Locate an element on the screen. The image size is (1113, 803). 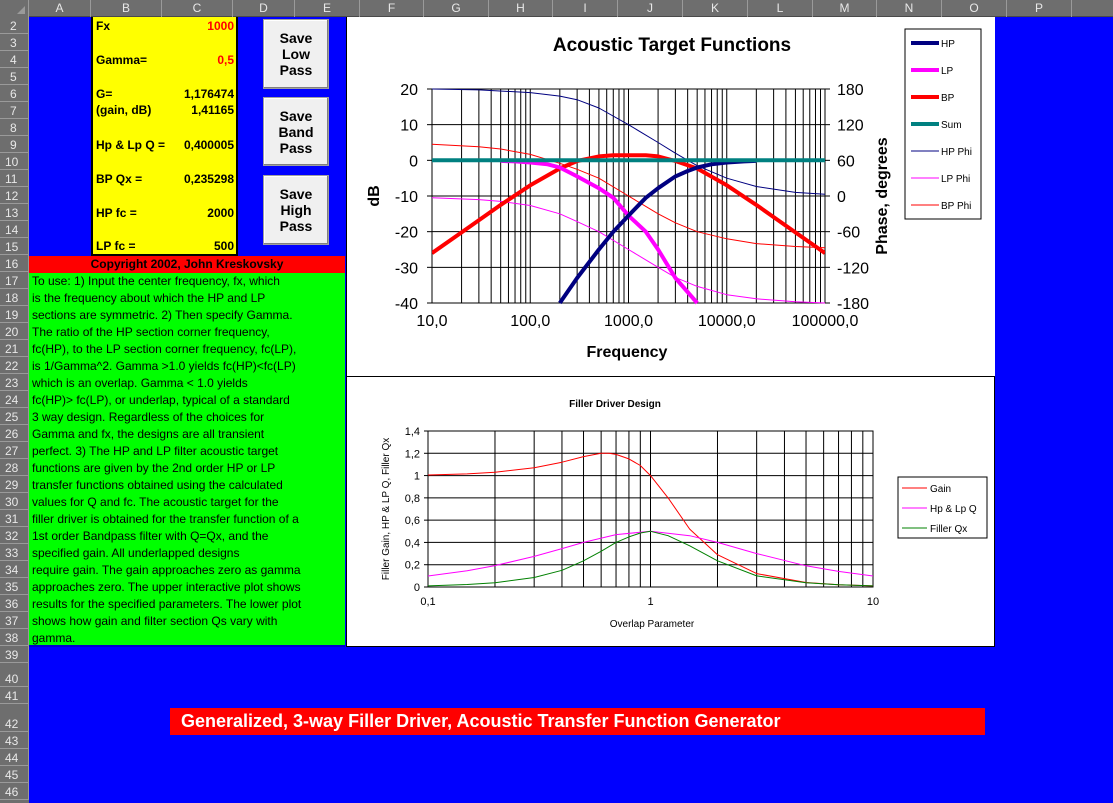
row-header-16: 16 is located at coordinates (14, 263).